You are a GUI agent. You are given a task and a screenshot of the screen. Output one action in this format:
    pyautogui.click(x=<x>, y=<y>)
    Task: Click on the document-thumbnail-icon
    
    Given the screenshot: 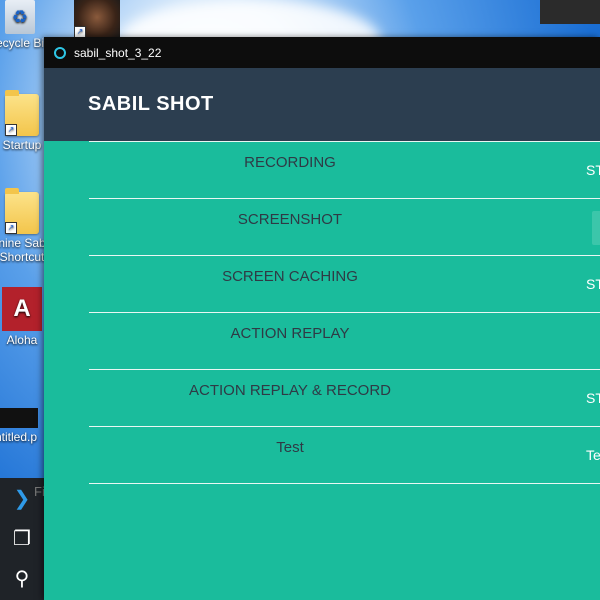 What is the action you would take?
    pyautogui.click(x=19, y=418)
    